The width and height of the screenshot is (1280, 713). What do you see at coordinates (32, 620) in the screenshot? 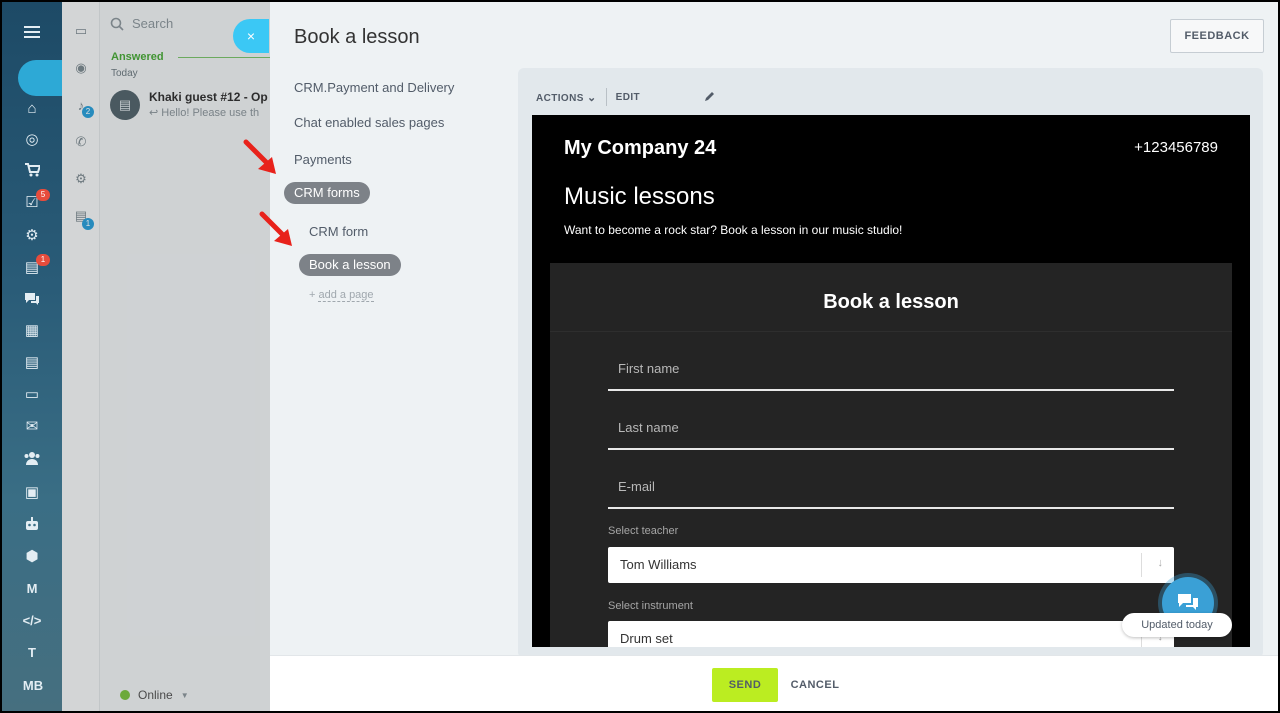
I see `code-icon: </>` at bounding box center [32, 620].